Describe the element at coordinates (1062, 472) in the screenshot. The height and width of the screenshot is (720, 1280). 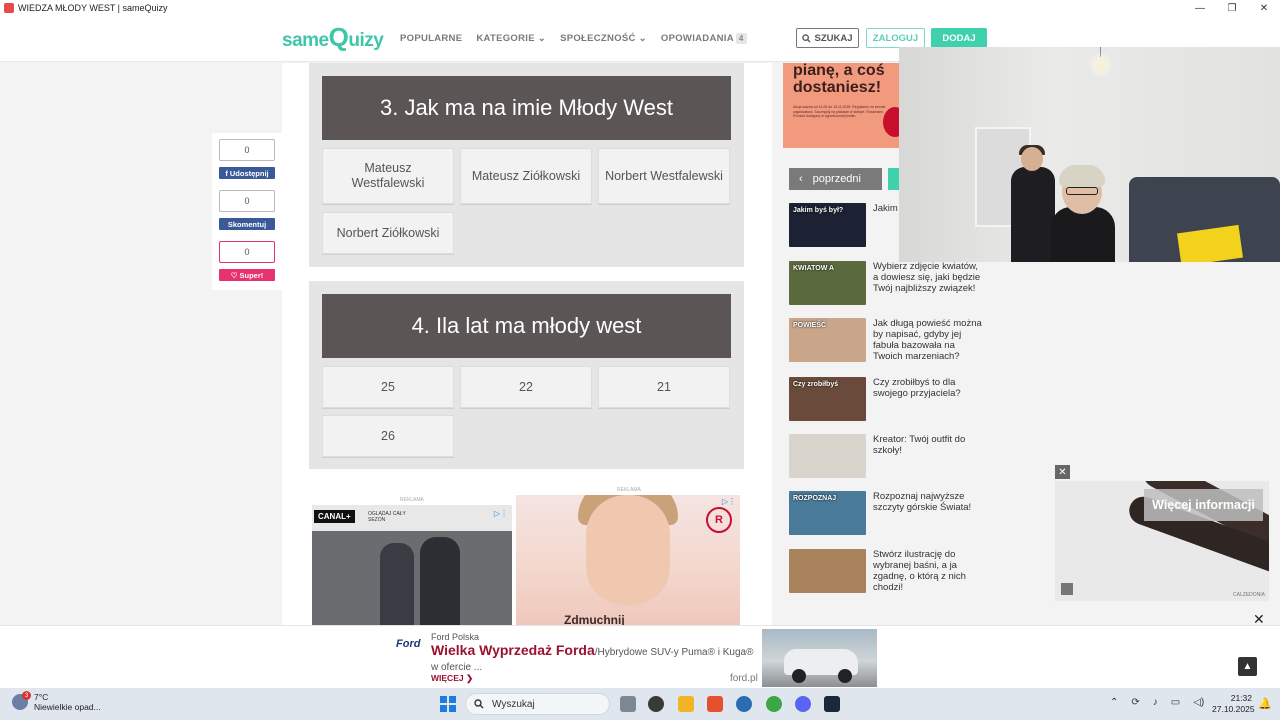
I see `close-video-ad-button: ✕` at that location.